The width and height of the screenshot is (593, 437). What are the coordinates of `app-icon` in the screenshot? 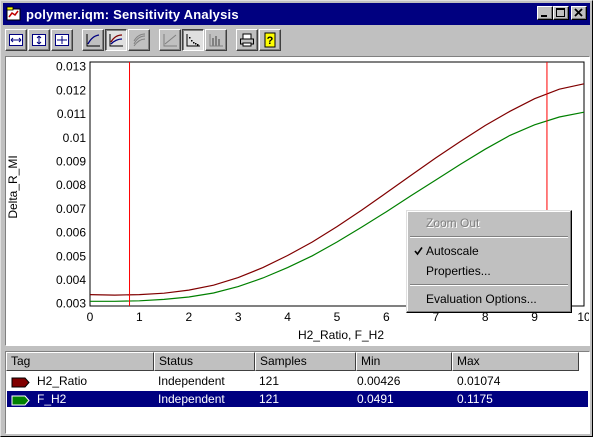 It's located at (14, 14).